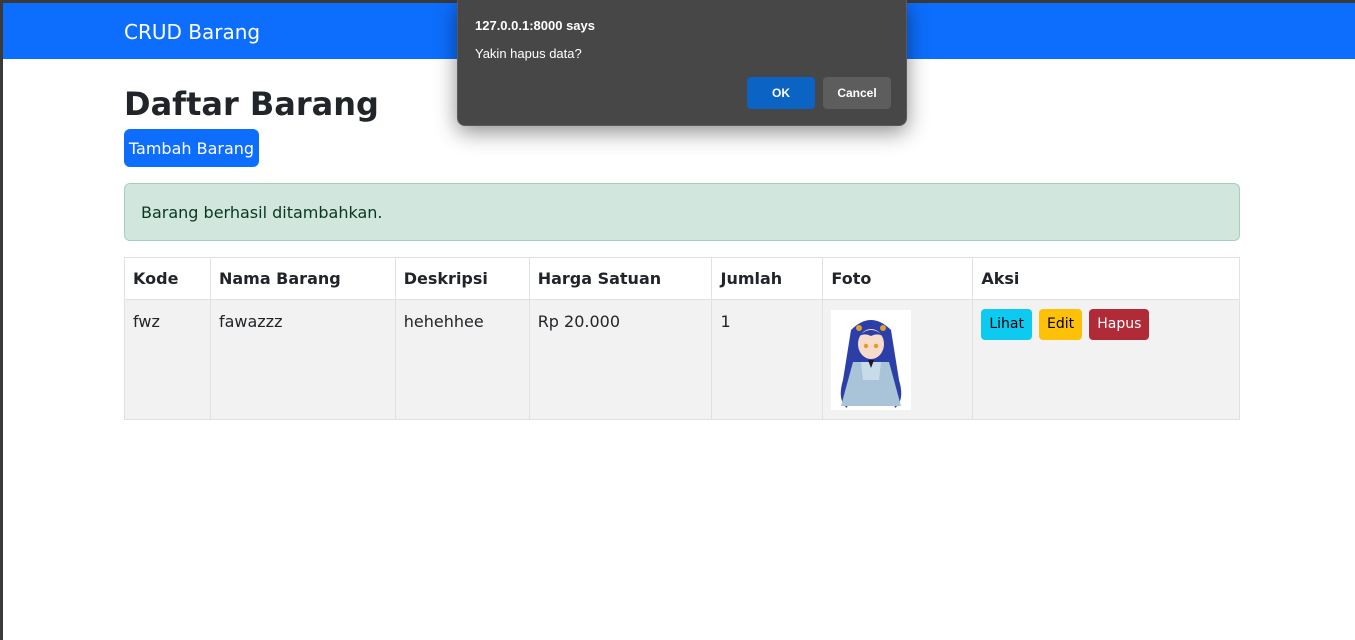 This screenshot has height=640, width=1355. I want to click on delete-button: Hapus, so click(1119, 324).